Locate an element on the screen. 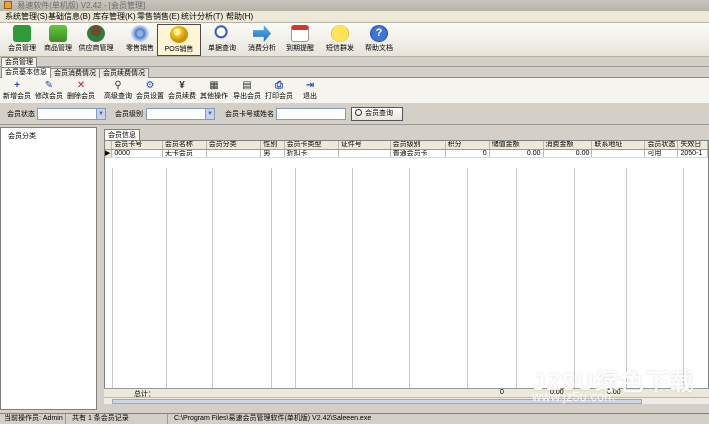 The image size is (709, 424). column-header: 会员级别 is located at coordinates (418, 145).